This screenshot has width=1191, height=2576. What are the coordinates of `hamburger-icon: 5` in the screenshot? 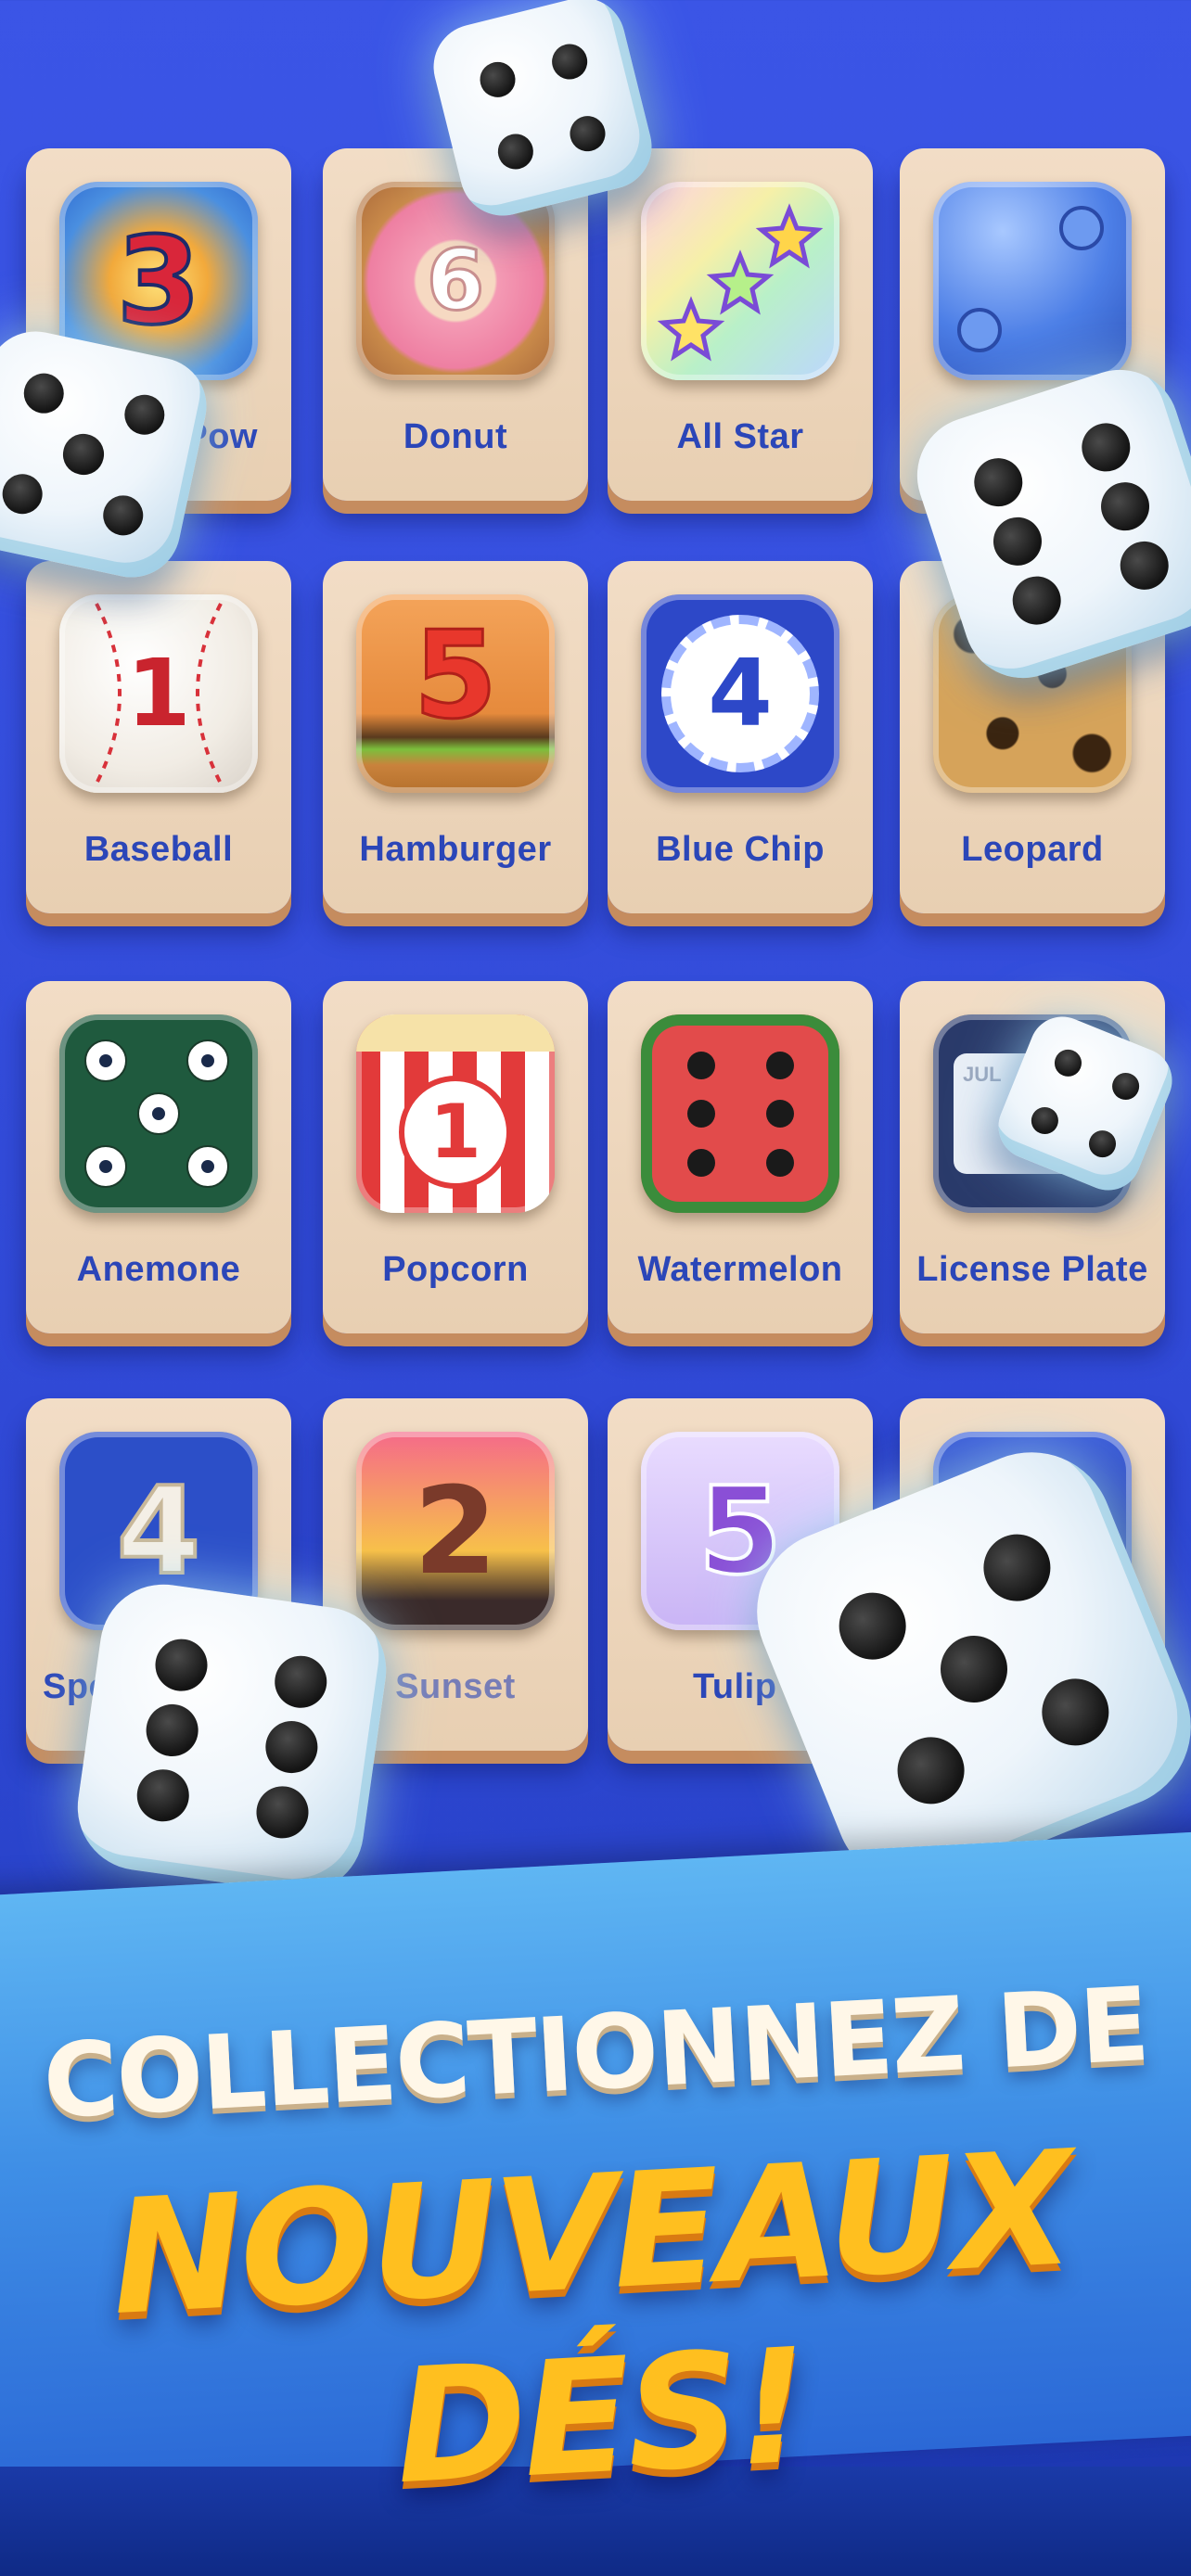 It's located at (455, 693).